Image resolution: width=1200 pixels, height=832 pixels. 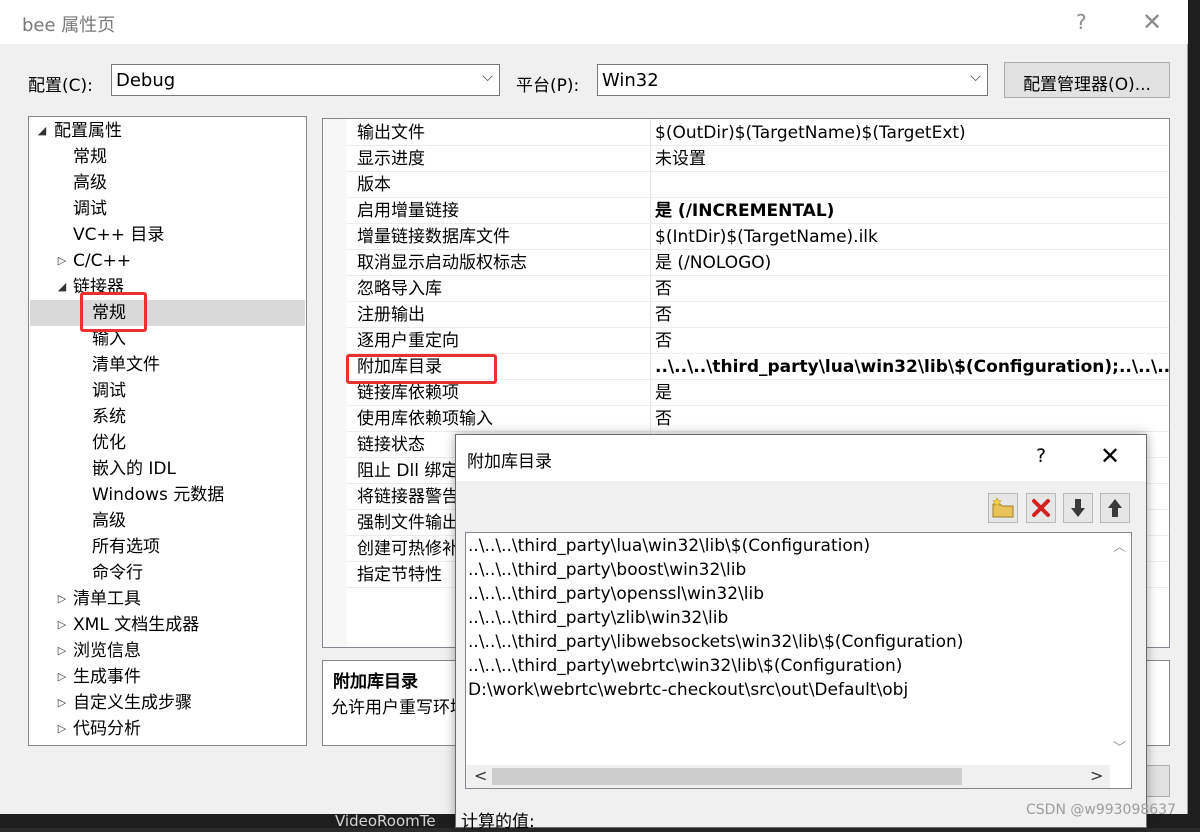 I want to click on subdialog-close-button: ✕, so click(x=1110, y=456).